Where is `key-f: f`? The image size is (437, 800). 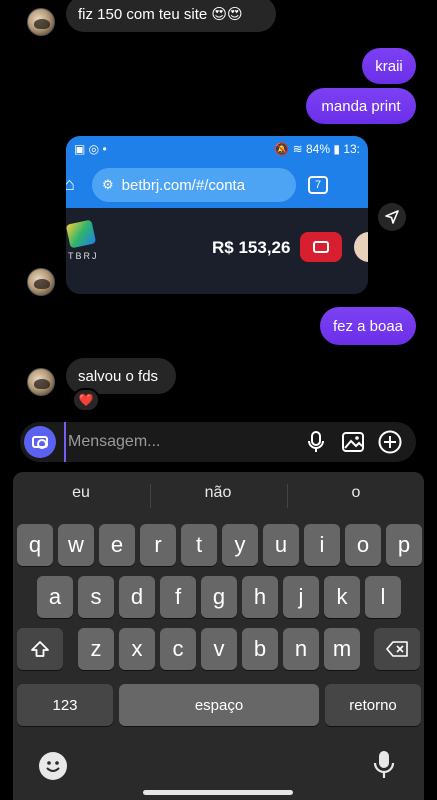
key-f: f is located at coordinates (178, 597).